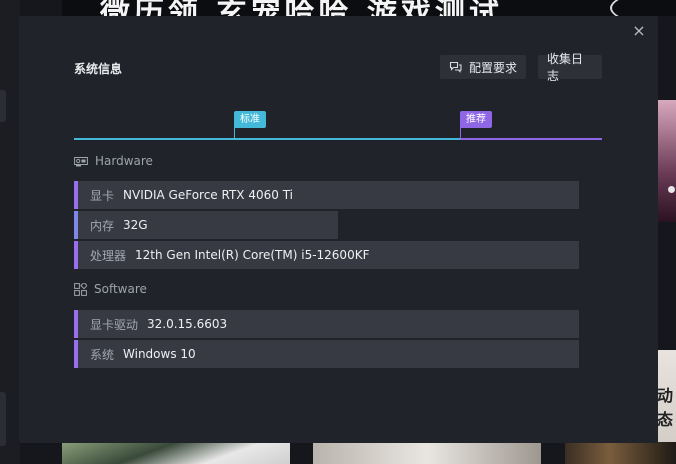  Describe the element at coordinates (267, 139) in the screenshot. I see `tier-bar-standard` at that location.